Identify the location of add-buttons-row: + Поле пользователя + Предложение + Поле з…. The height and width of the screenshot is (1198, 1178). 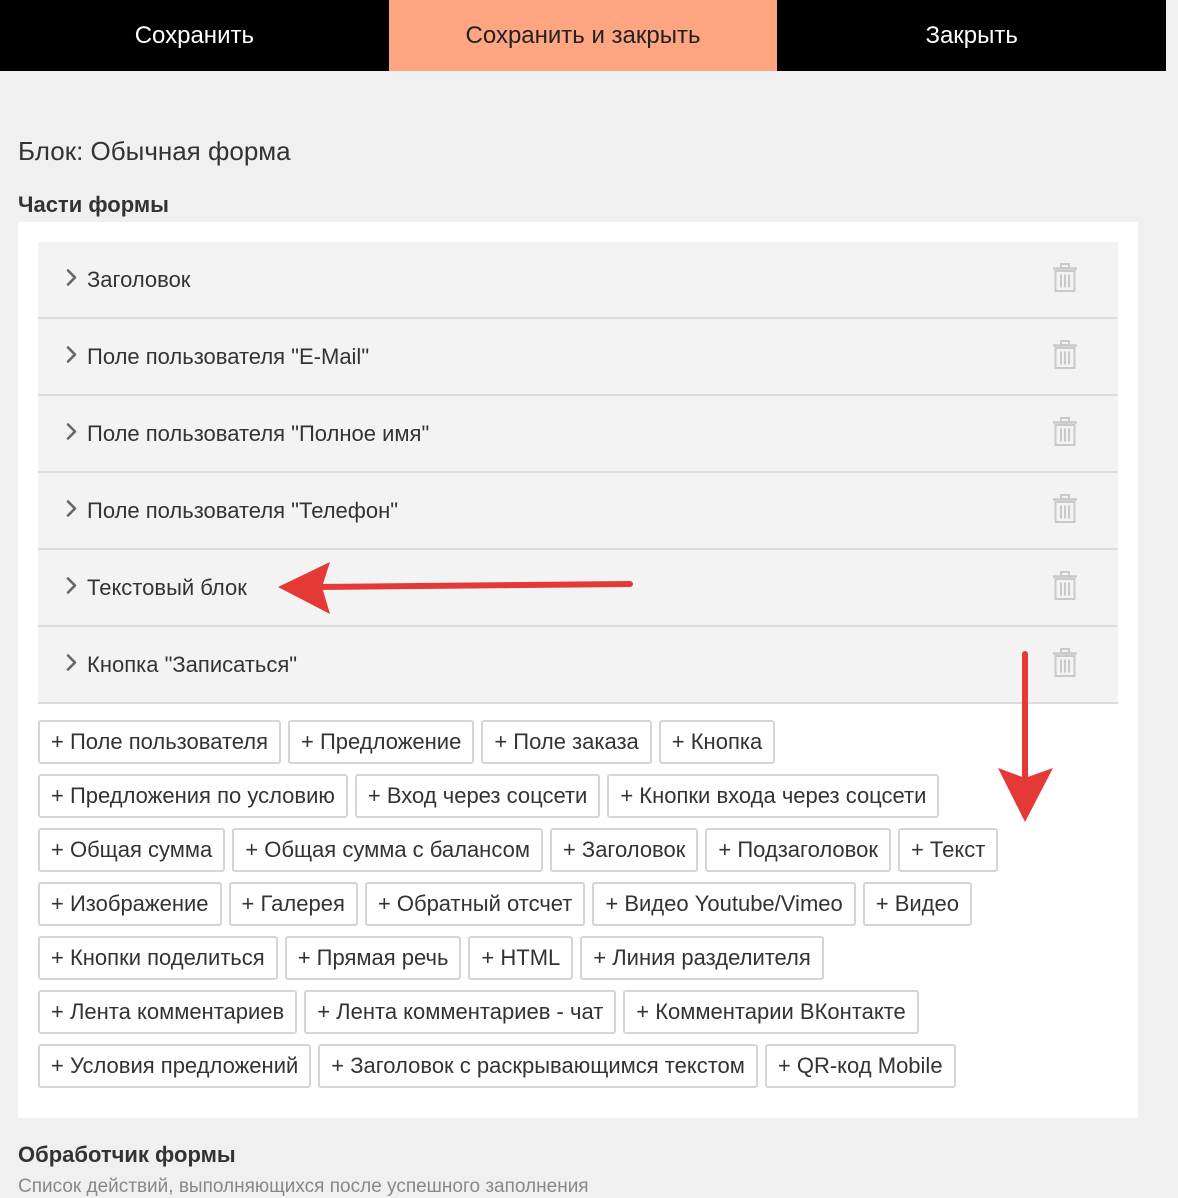
(578, 742).